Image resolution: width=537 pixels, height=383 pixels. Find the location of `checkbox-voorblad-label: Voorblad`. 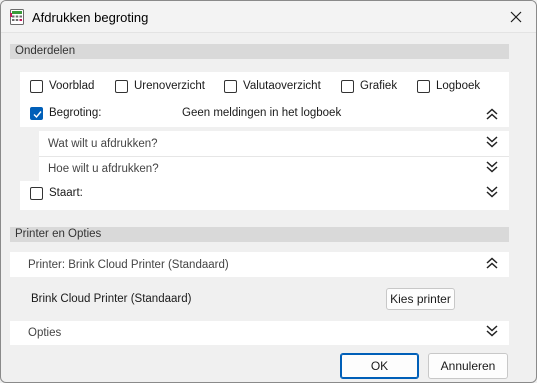

checkbox-voorblad-label: Voorblad is located at coordinates (71, 86).